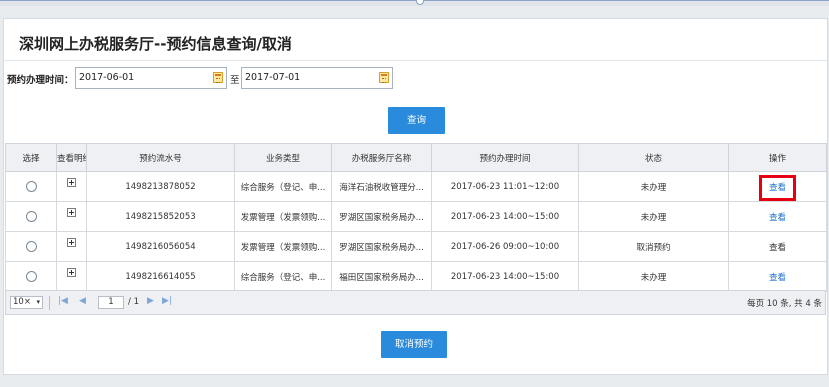  I want to click on next-page-icon: ▶, so click(150, 301).